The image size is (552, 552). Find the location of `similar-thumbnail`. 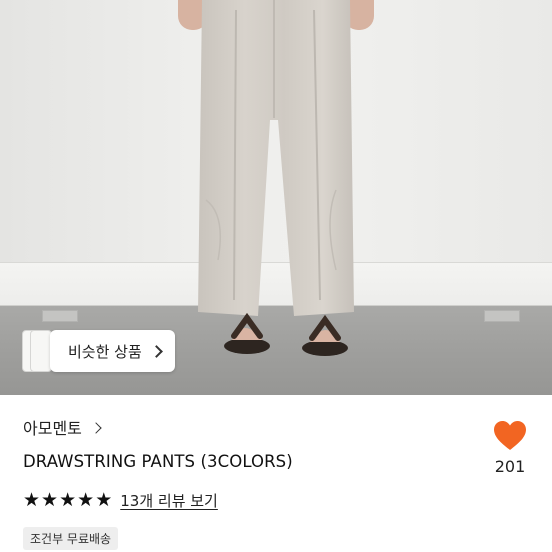

similar-thumbnail is located at coordinates (41, 351).